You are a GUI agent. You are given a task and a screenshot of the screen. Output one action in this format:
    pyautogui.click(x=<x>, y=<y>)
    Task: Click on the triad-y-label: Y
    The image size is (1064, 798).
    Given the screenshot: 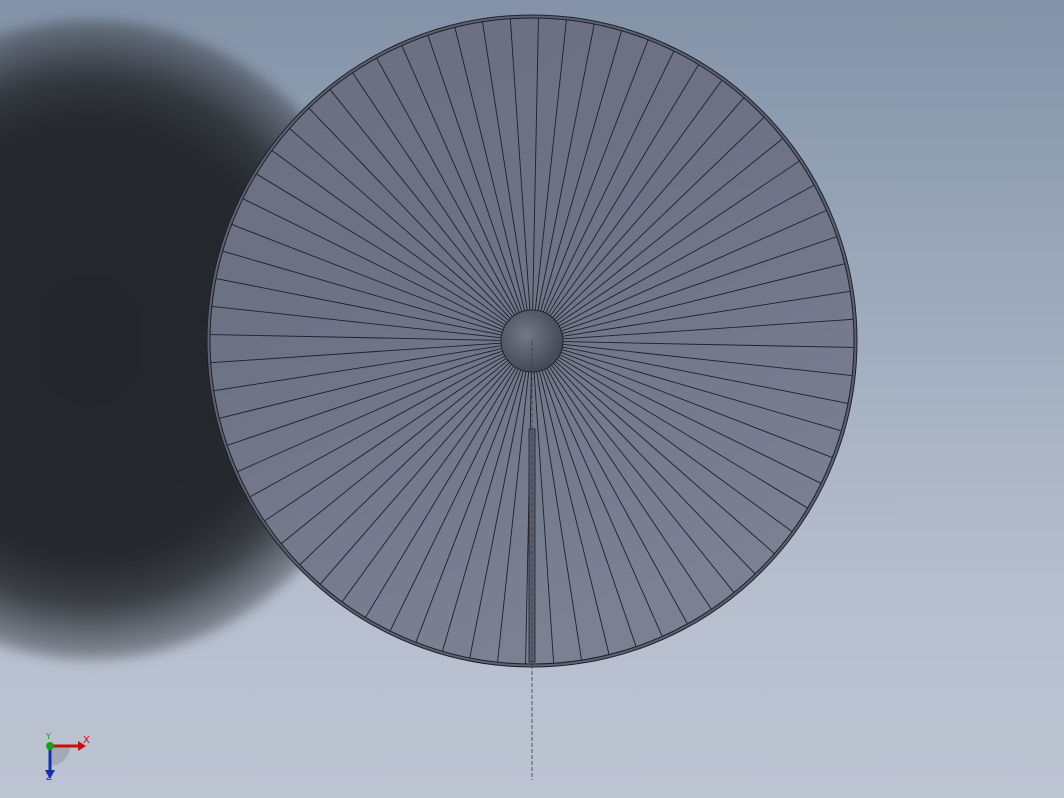 What is the action you would take?
    pyautogui.click(x=48, y=736)
    